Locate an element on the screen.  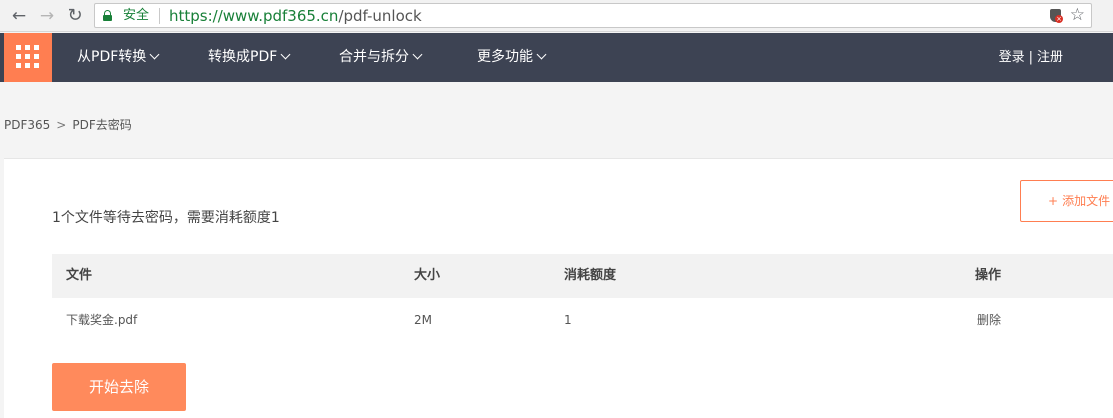
file-name-cell: 下载奖金.pdf is located at coordinates (102, 320).